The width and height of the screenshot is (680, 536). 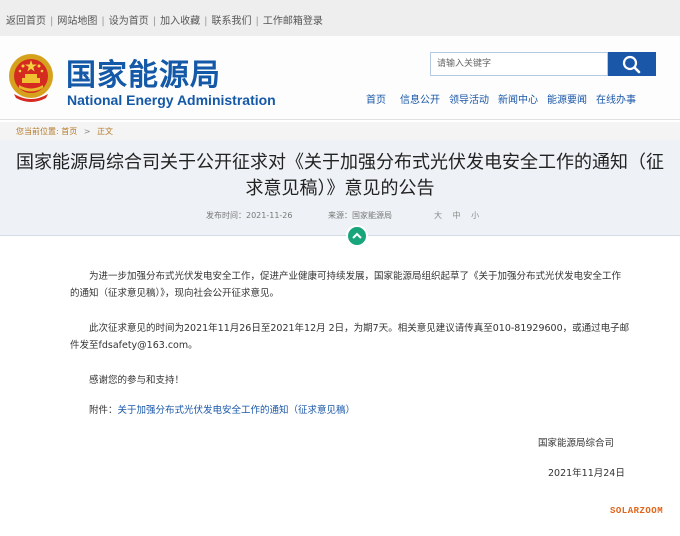 I want to click on attachment-line: 附件：关于加强分布式光伏发电安全工作的通知（征求意见稿）, so click(x=359, y=410).